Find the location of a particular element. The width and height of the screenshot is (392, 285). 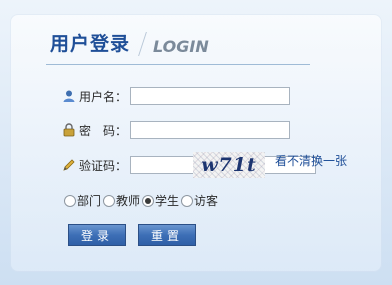

role-label: 部门 is located at coordinates (89, 201).